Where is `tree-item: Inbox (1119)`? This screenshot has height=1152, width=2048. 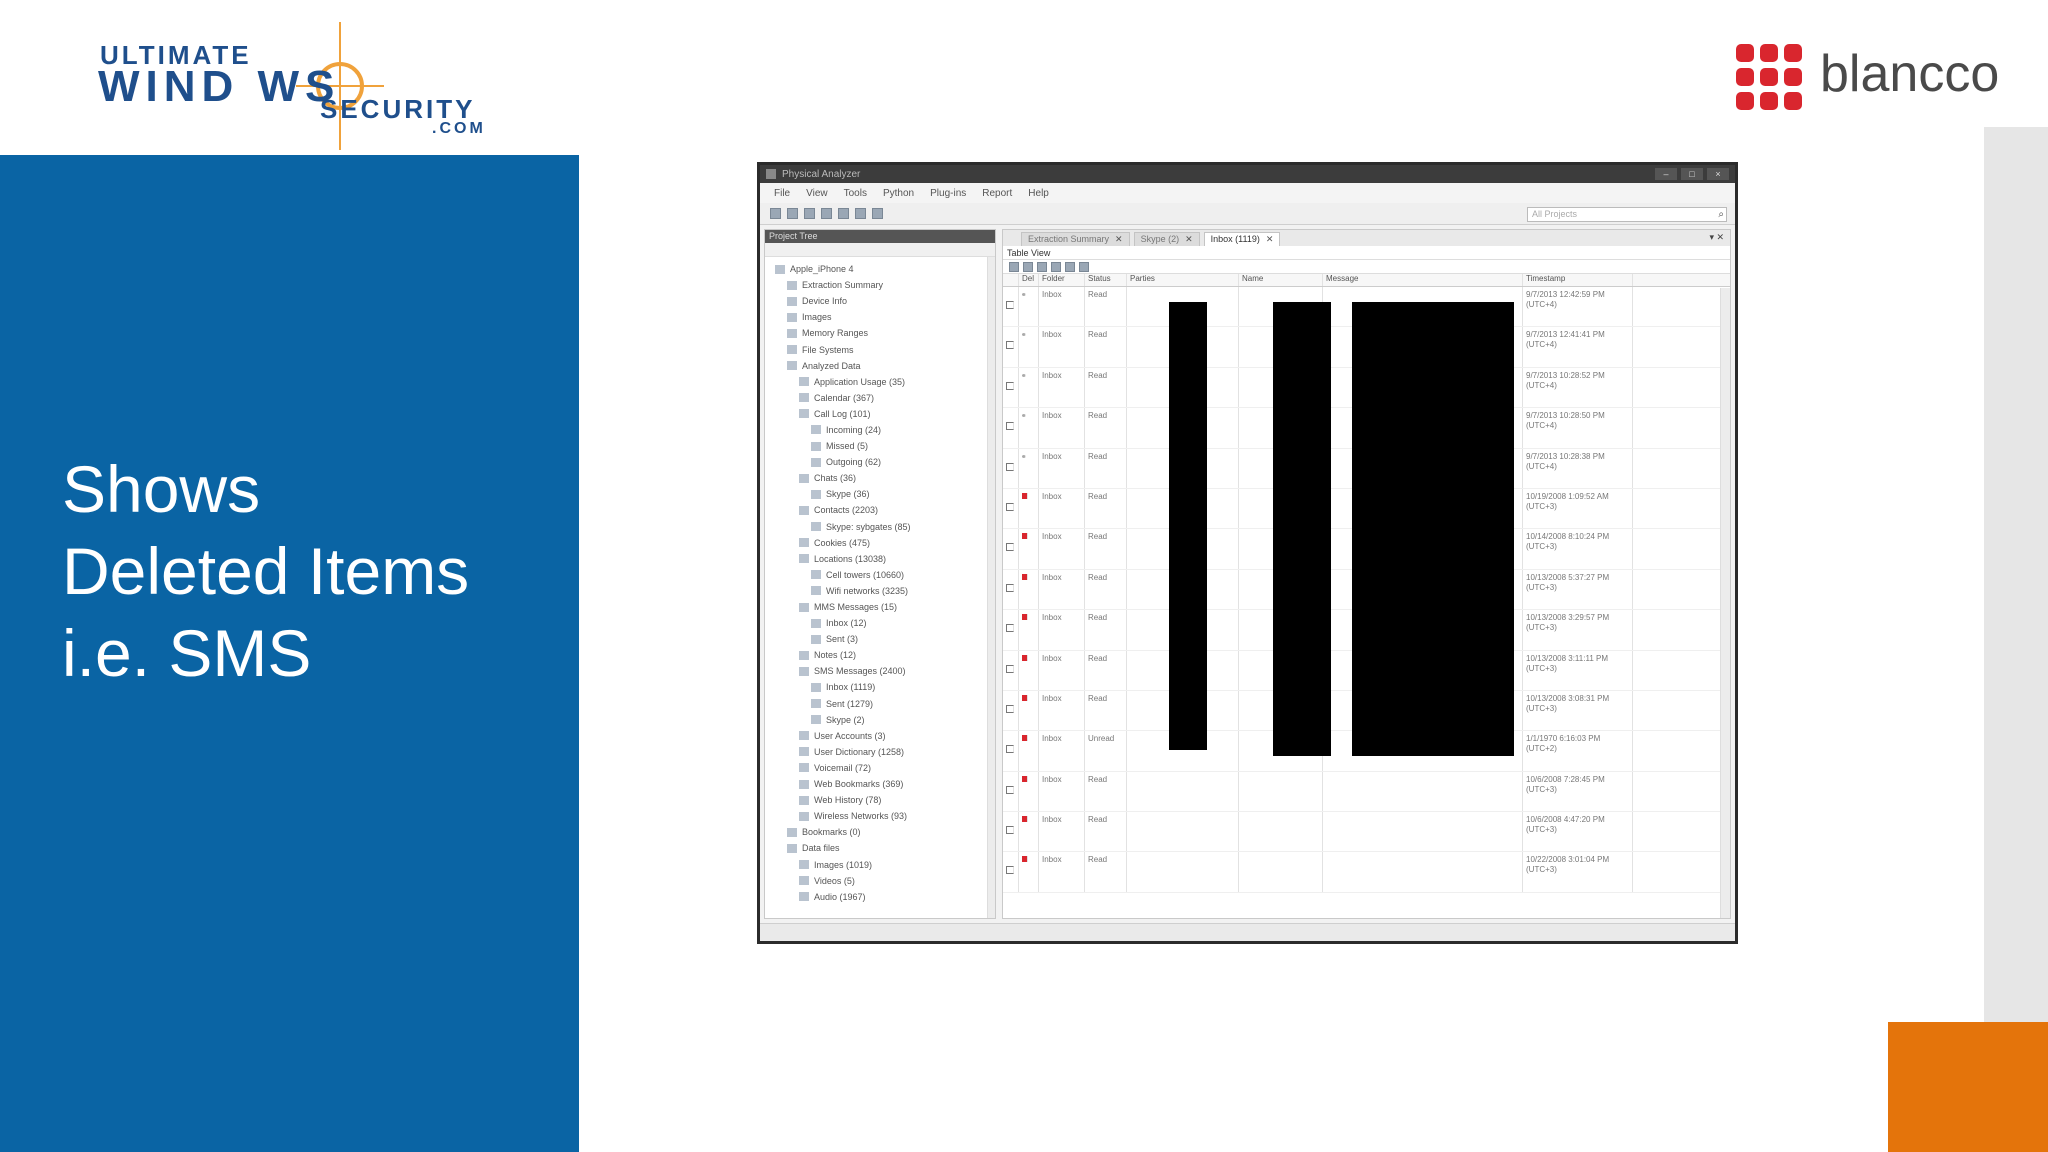
tree-item: Inbox (1119) is located at coordinates (880, 687).